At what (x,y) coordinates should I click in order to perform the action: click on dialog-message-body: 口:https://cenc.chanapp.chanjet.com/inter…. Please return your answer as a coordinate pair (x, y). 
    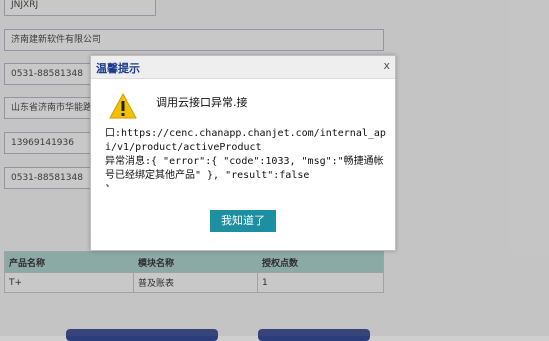
    Looking at the image, I should click on (245, 157).